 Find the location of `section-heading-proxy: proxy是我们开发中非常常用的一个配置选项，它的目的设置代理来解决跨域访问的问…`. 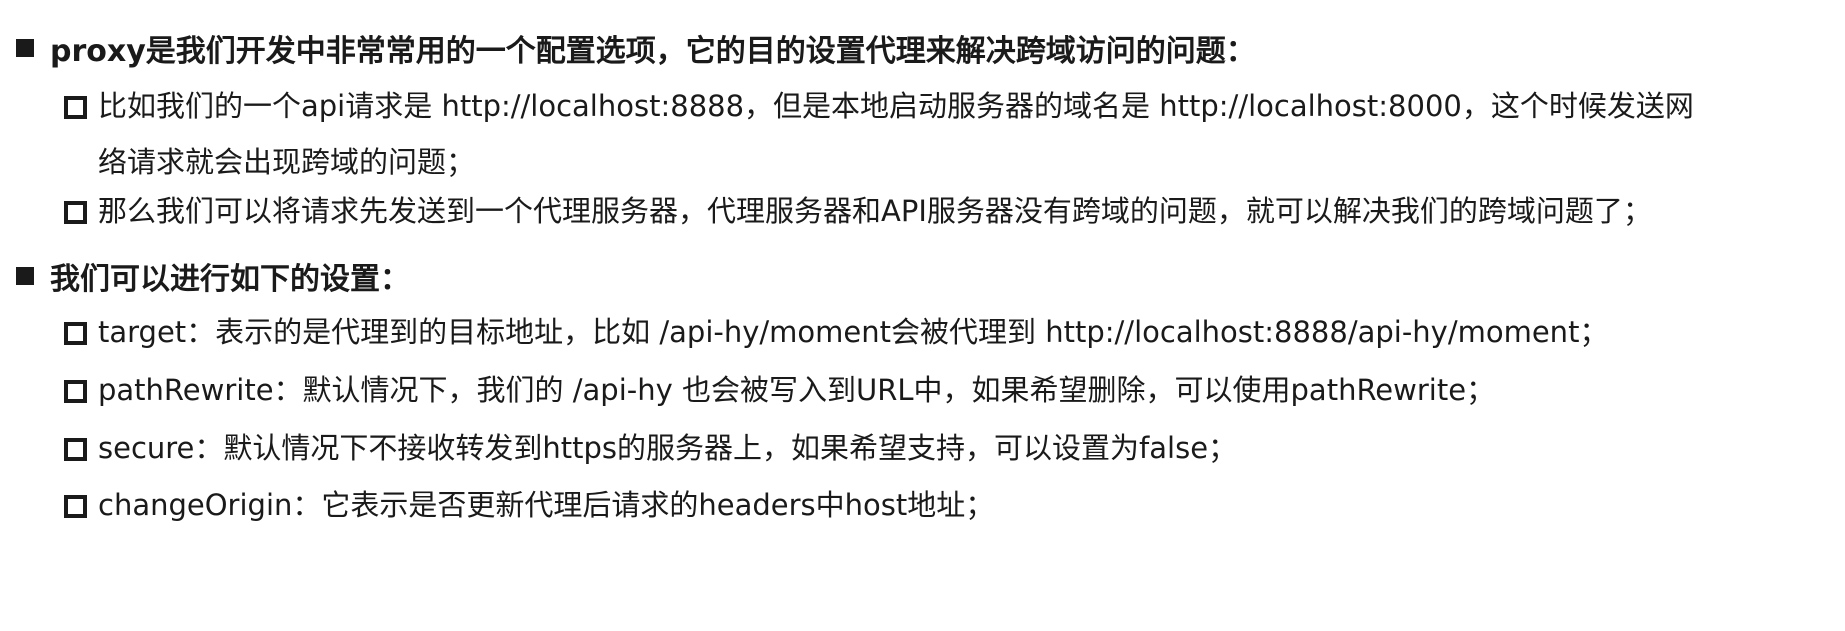

section-heading-proxy: proxy是我们开发中非常常用的一个配置选项，它的目的设置代理来解决跨域访问的问… is located at coordinates (636, 48).